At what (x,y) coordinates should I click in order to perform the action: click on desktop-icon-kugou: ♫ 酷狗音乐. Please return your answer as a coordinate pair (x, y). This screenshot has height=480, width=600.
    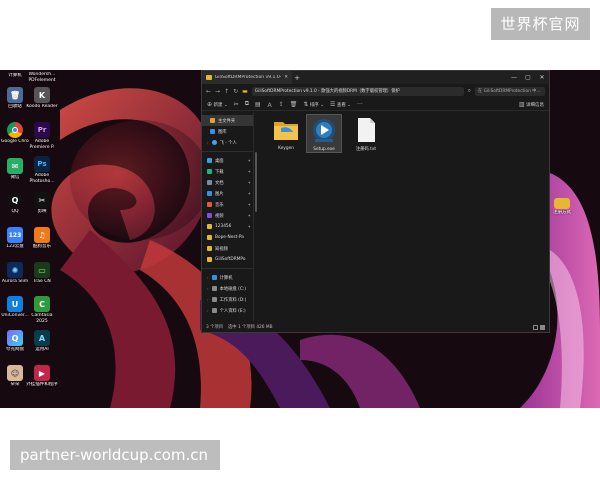
    Looking at the image, I should click on (42, 238).